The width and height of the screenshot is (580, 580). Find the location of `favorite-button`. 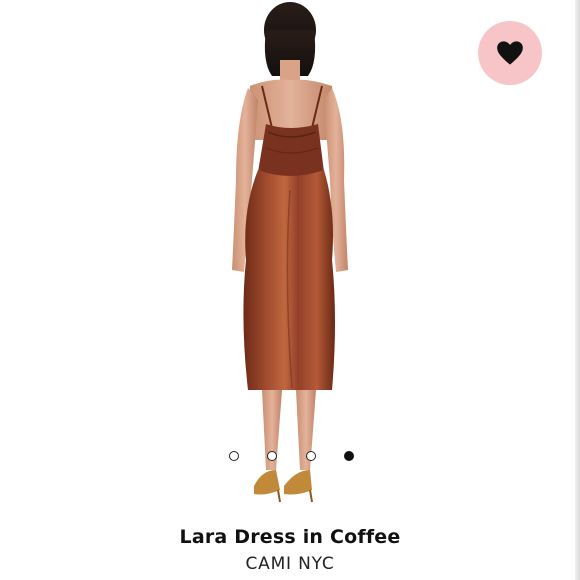

favorite-button is located at coordinates (510, 53).